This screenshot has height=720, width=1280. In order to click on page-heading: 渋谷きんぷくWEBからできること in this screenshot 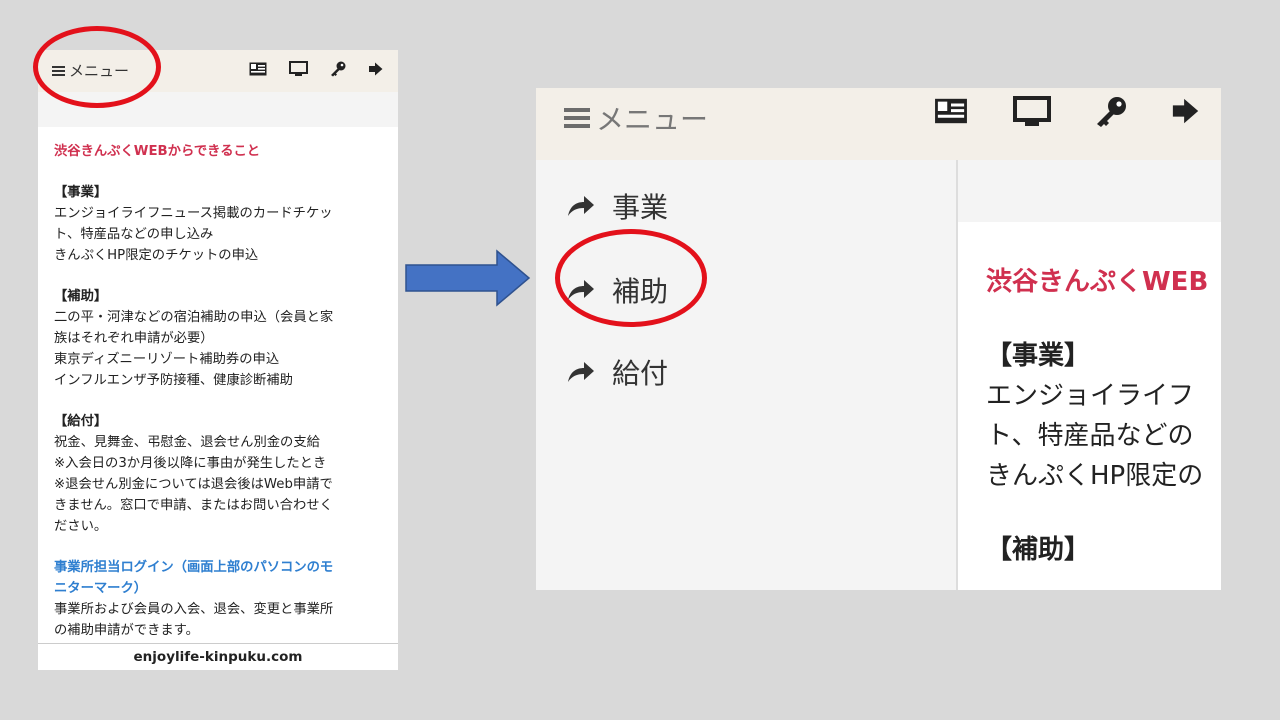, I will do `click(157, 151)`.